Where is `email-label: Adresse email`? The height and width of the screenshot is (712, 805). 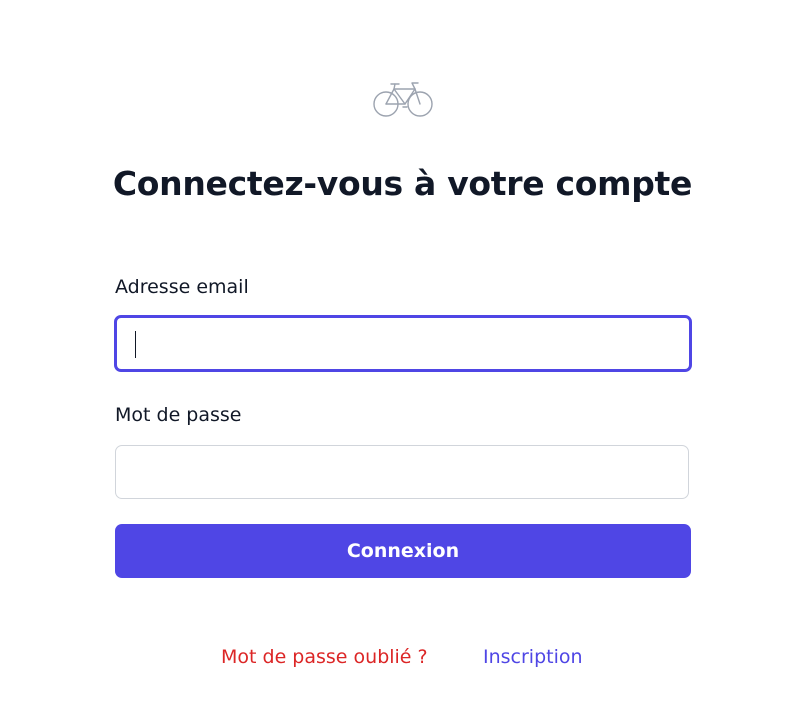
email-label: Adresse email is located at coordinates (182, 287).